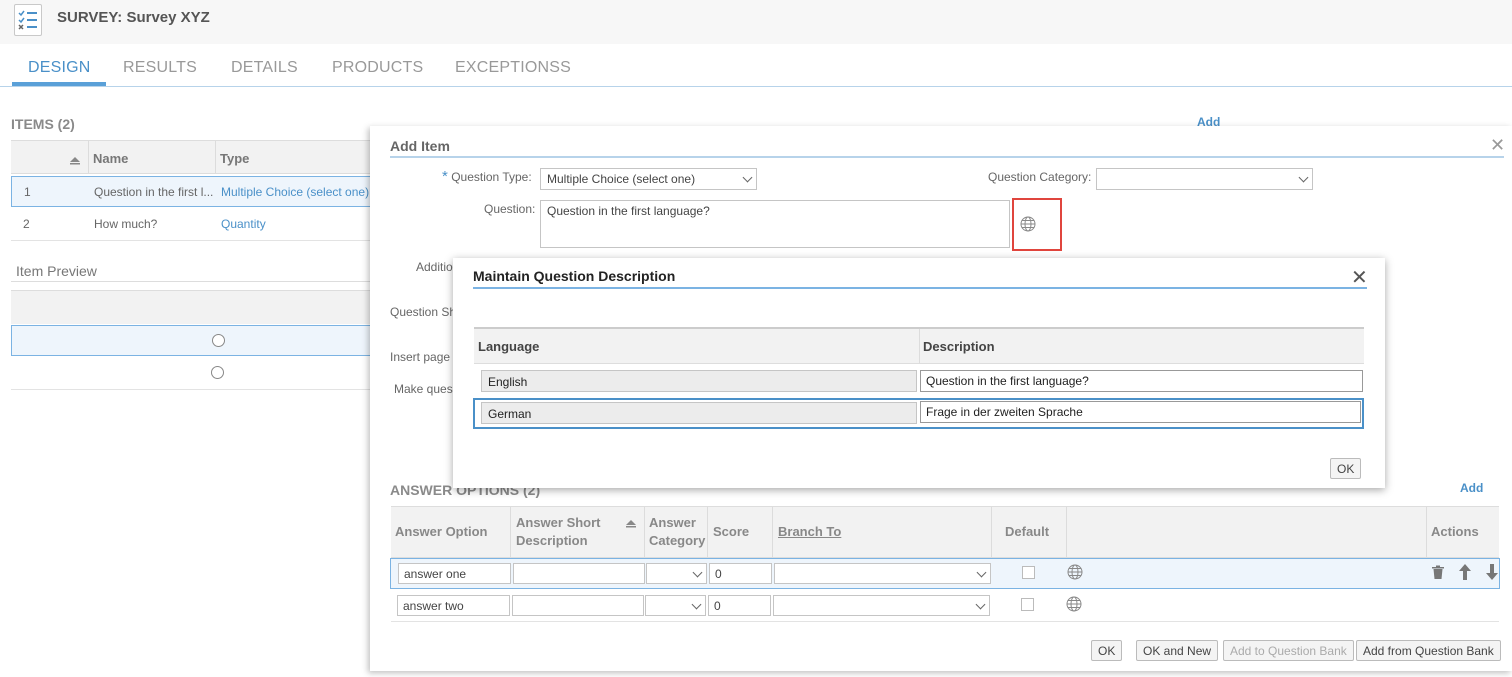 The width and height of the screenshot is (1512, 677). What do you see at coordinates (513, 68) in the screenshot?
I see `tab-exceptions: EXCEPTIONSS` at bounding box center [513, 68].